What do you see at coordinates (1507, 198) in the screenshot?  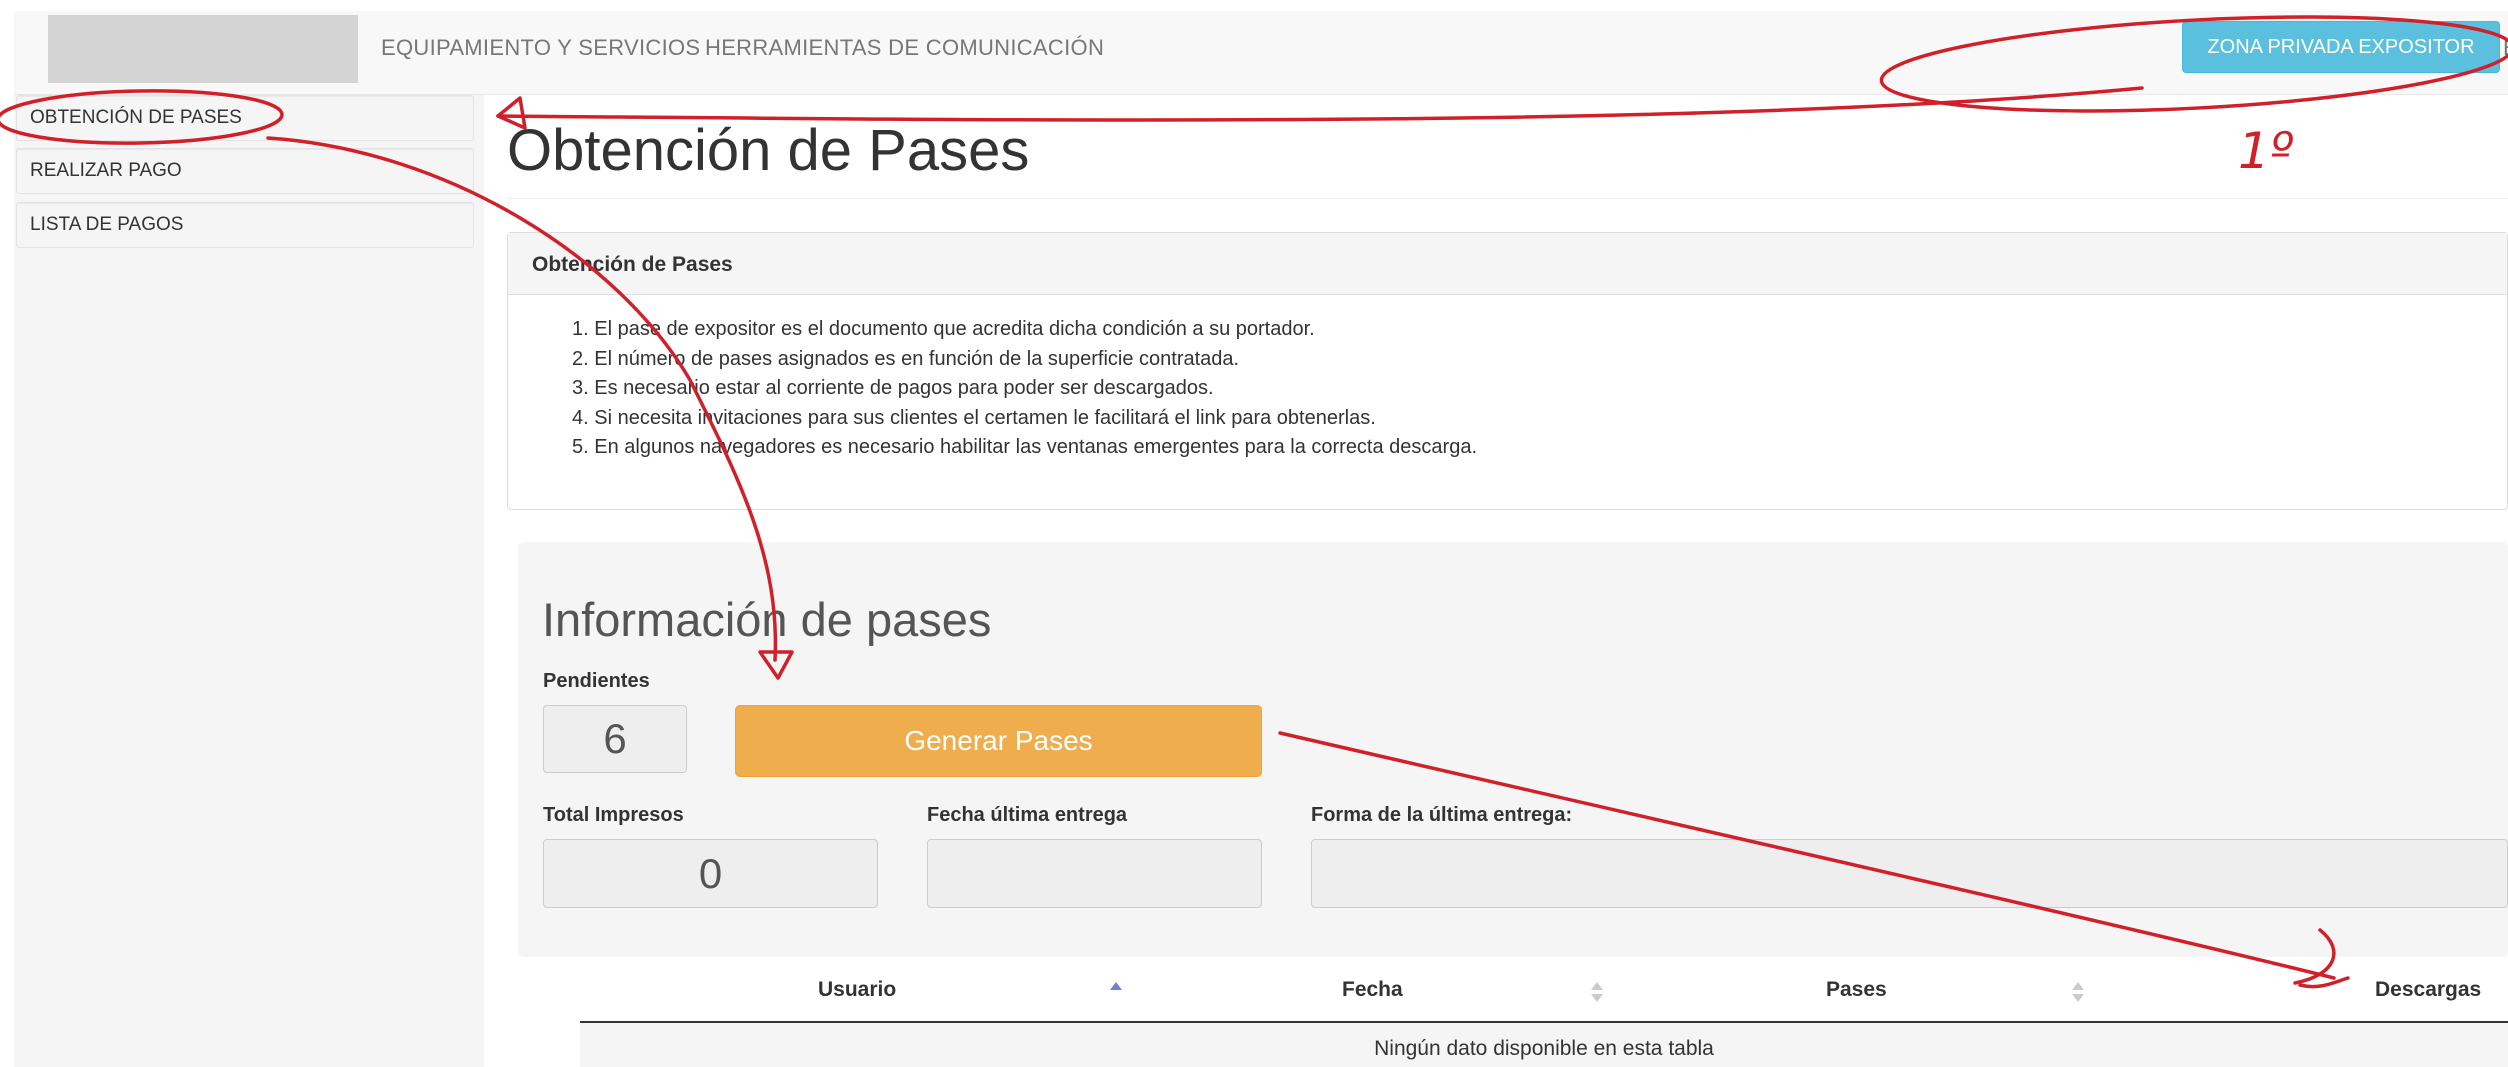 I see `title-divider` at bounding box center [1507, 198].